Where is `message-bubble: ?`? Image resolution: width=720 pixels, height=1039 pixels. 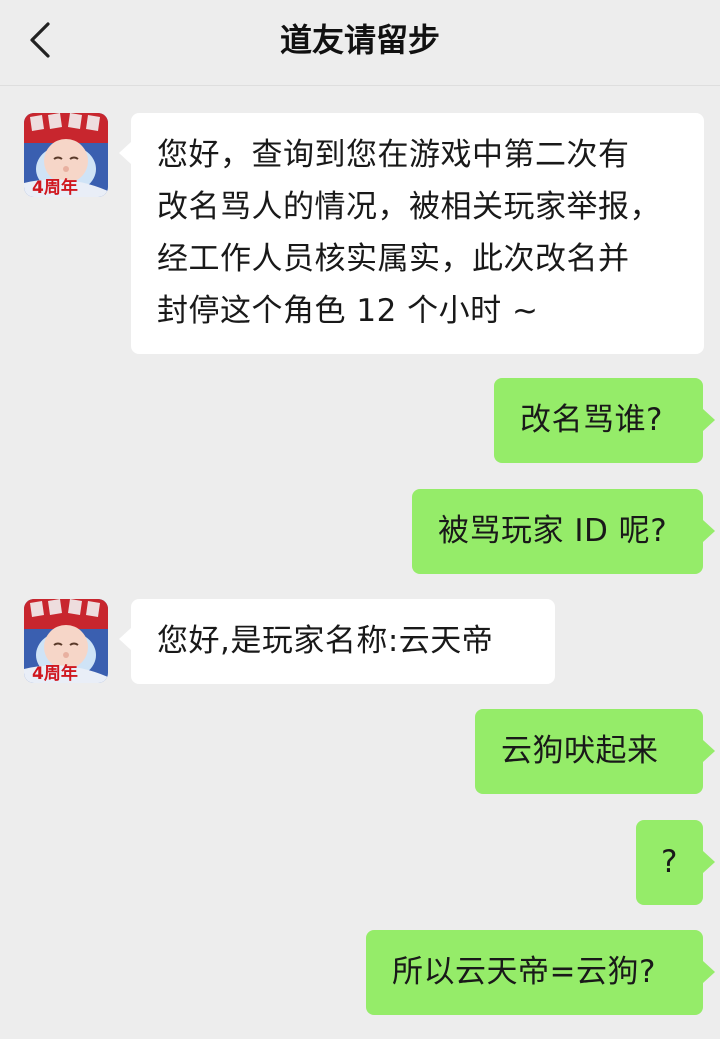 message-bubble: ? is located at coordinates (669, 862).